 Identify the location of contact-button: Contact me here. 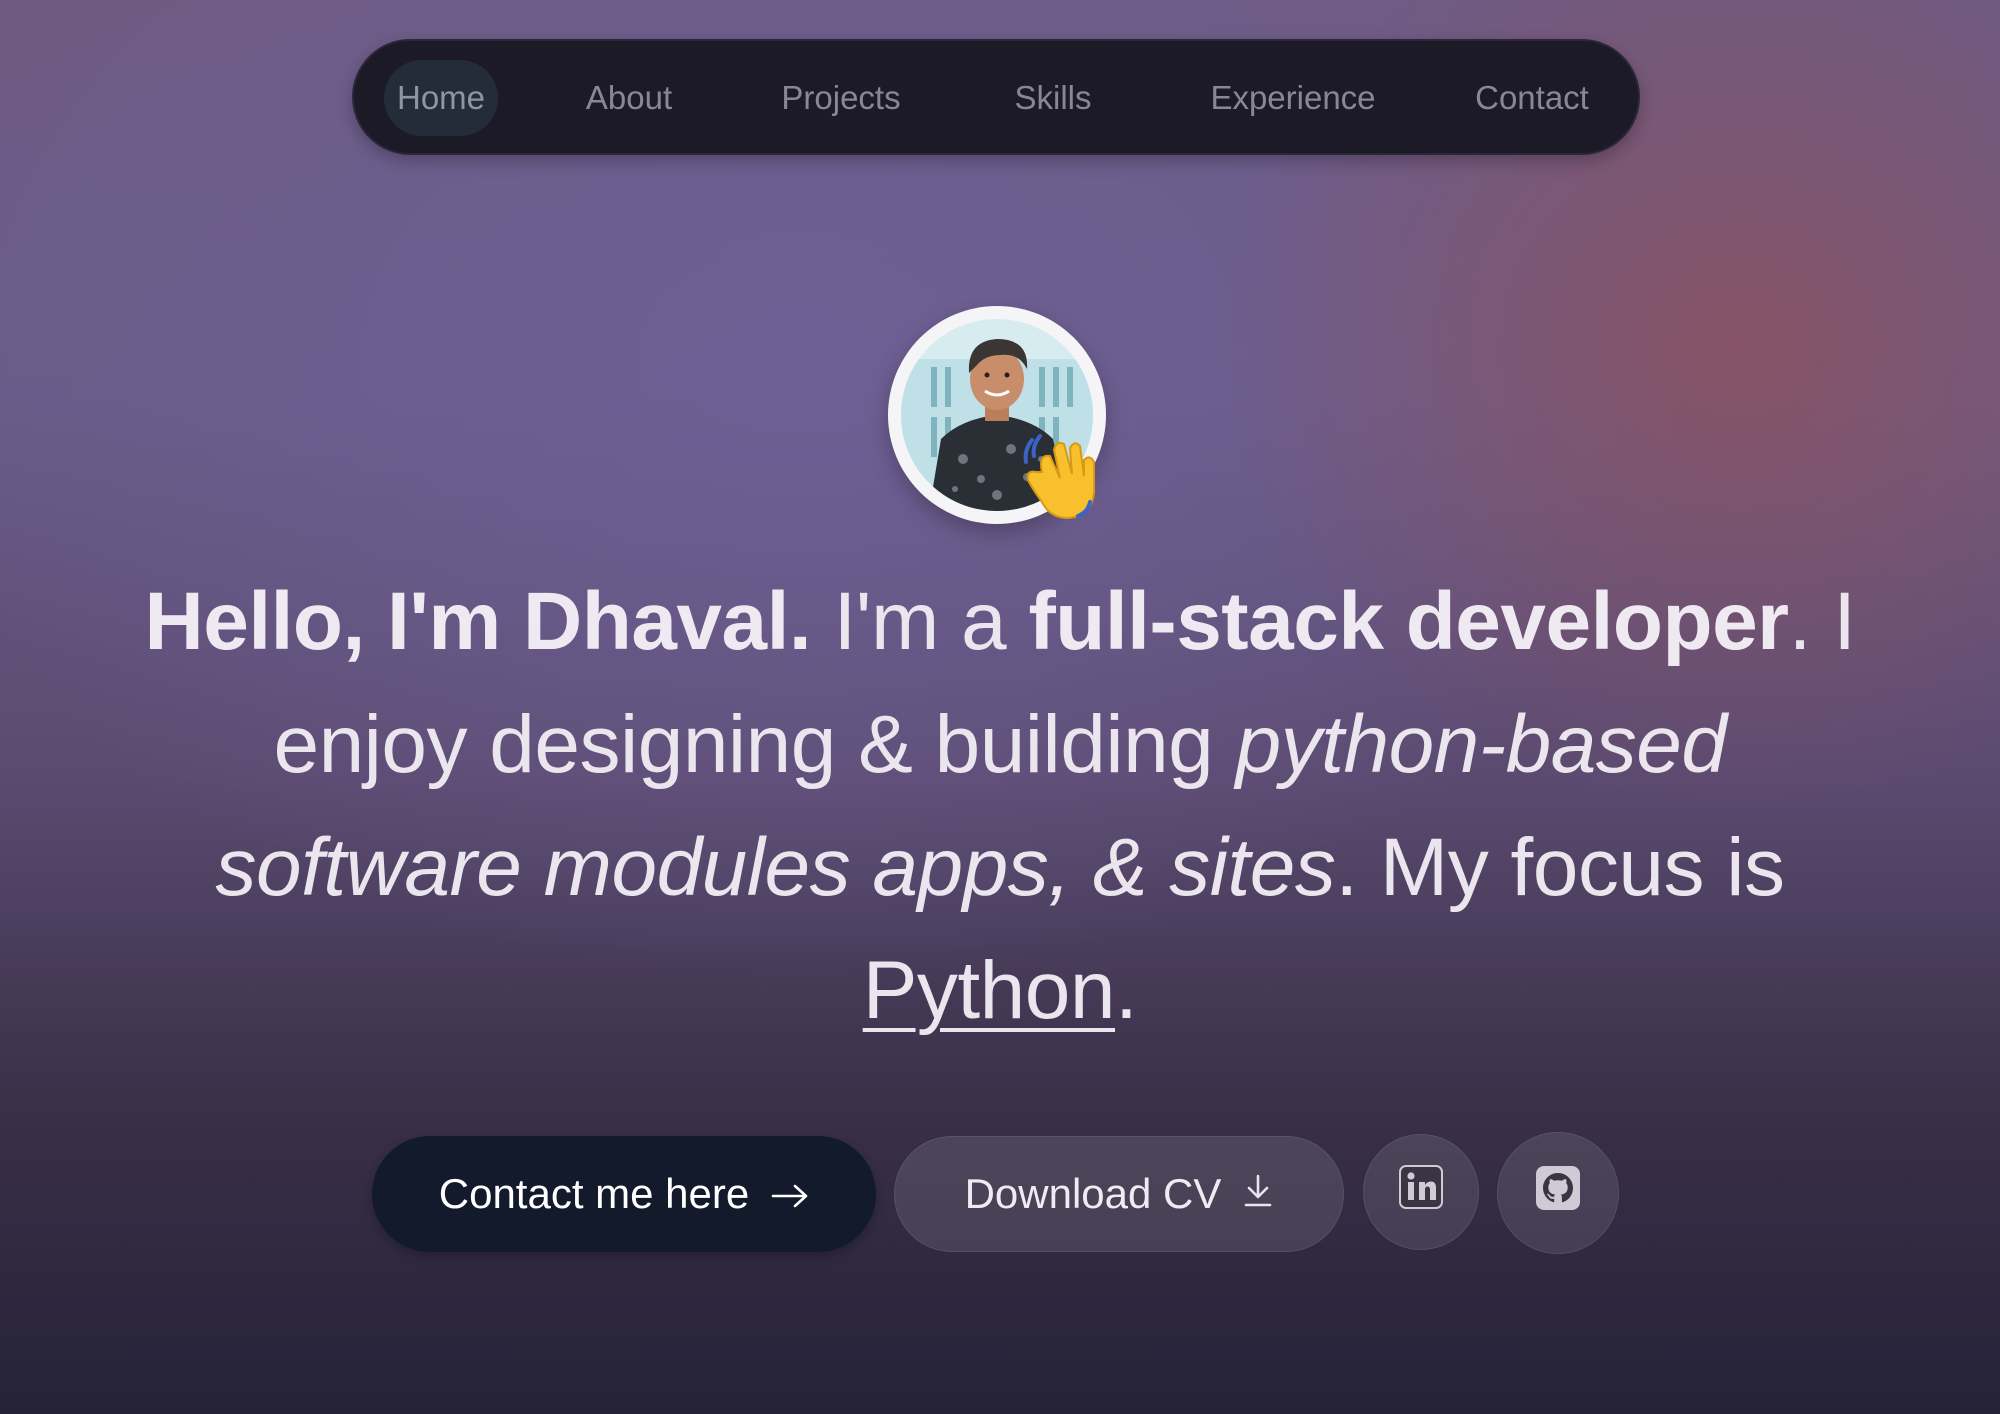
(624, 1194).